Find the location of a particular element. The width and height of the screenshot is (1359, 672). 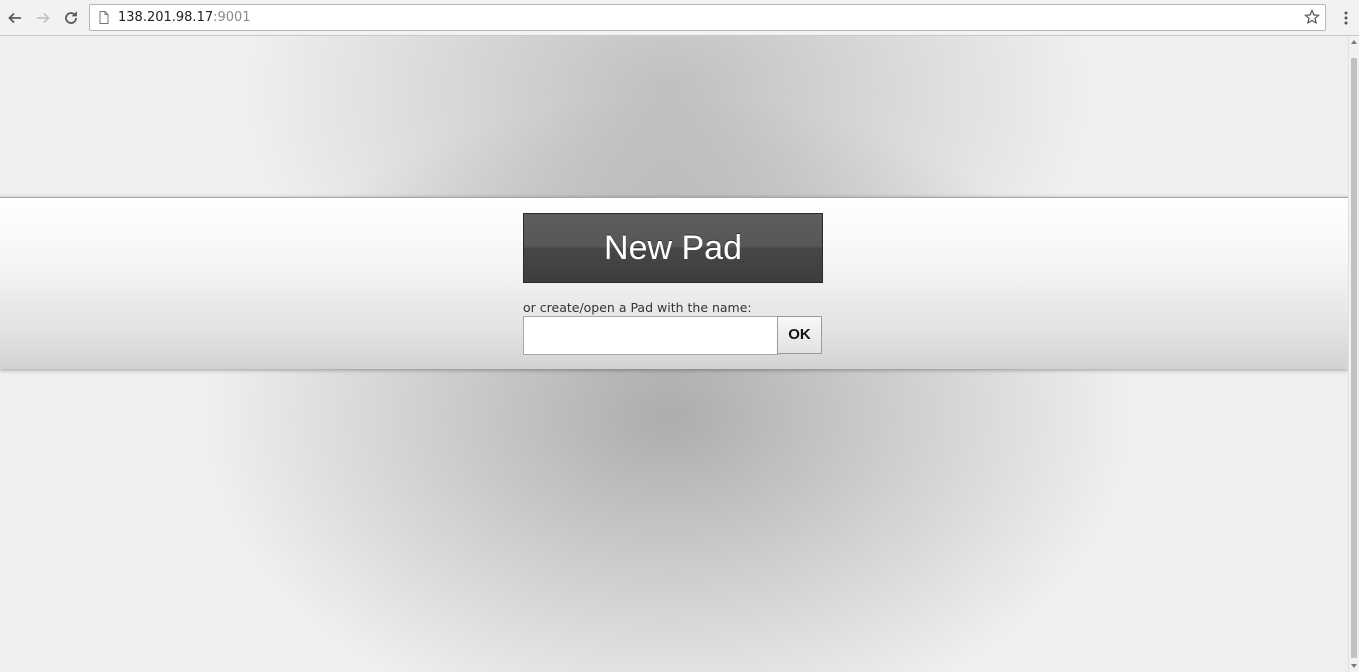

url-host: 138.201.98.17 is located at coordinates (166, 17).